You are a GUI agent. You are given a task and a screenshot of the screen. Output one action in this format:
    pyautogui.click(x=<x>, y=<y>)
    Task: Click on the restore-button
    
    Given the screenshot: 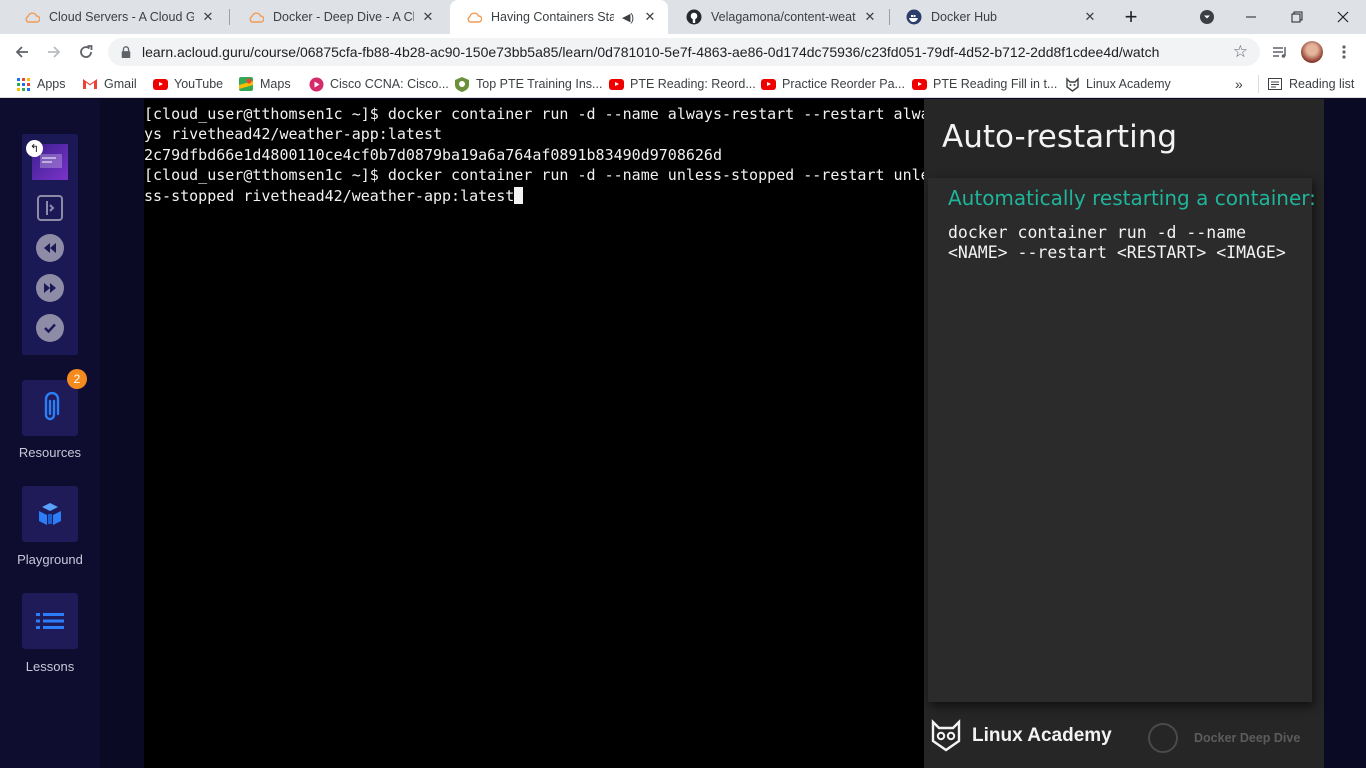 What is the action you would take?
    pyautogui.click(x=1297, y=17)
    